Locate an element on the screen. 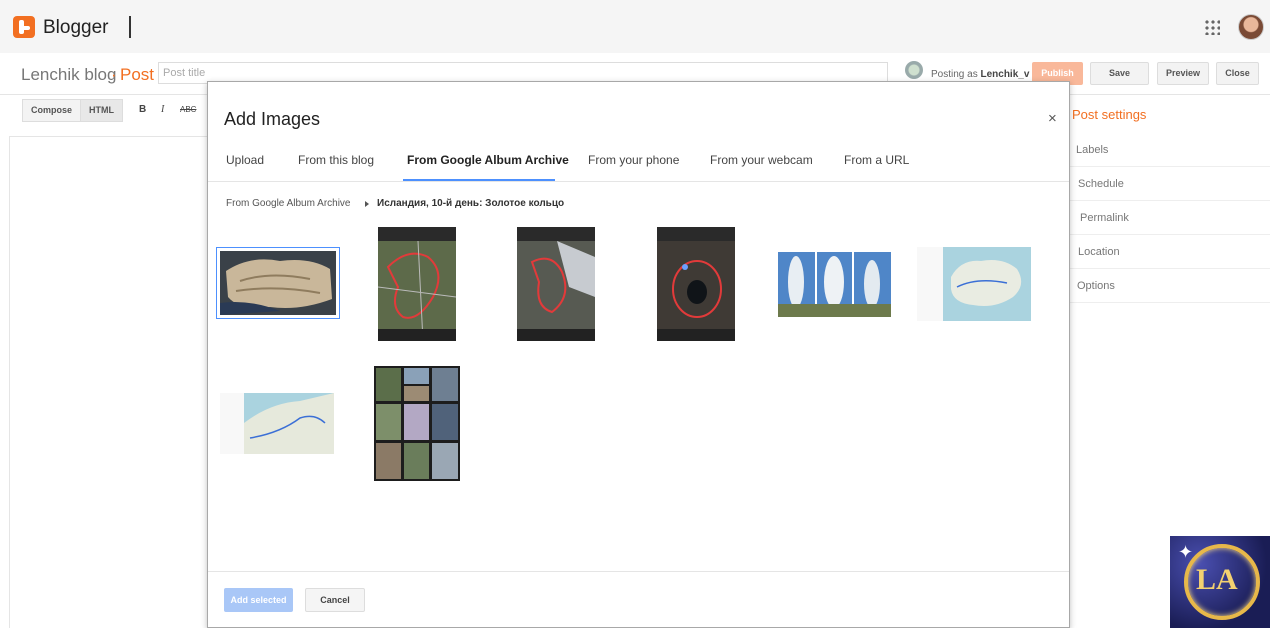 This screenshot has height=628, width=1270. posting-as-text: Posting as Lenchik_v is located at coordinates (980, 74).